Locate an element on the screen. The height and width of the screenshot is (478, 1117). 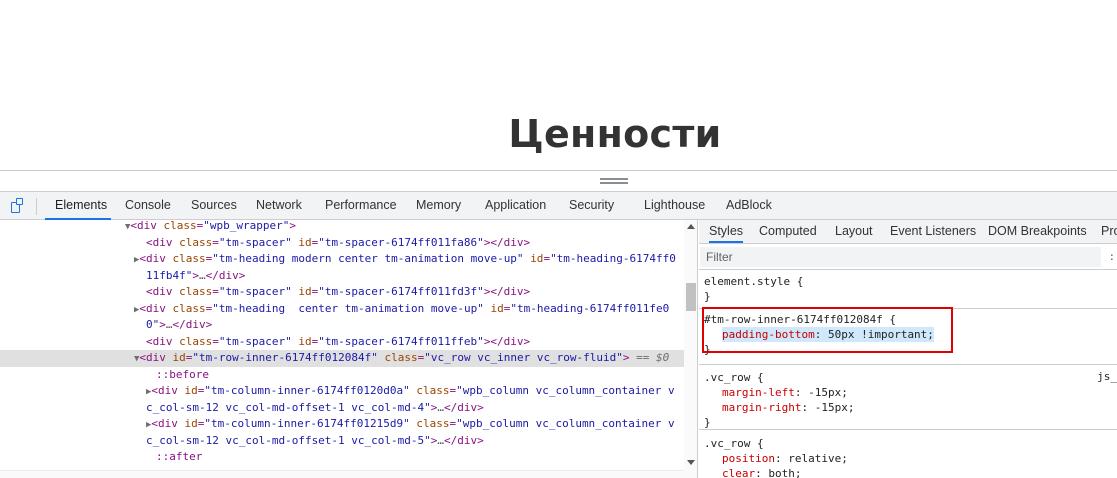
subtab-computed: Computed is located at coordinates (788, 231).